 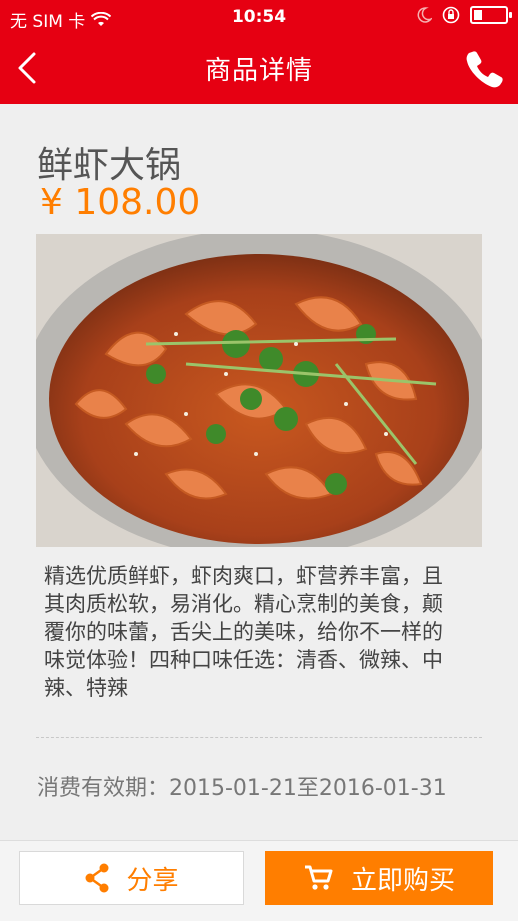 I want to click on share-icon, so click(x=97, y=878).